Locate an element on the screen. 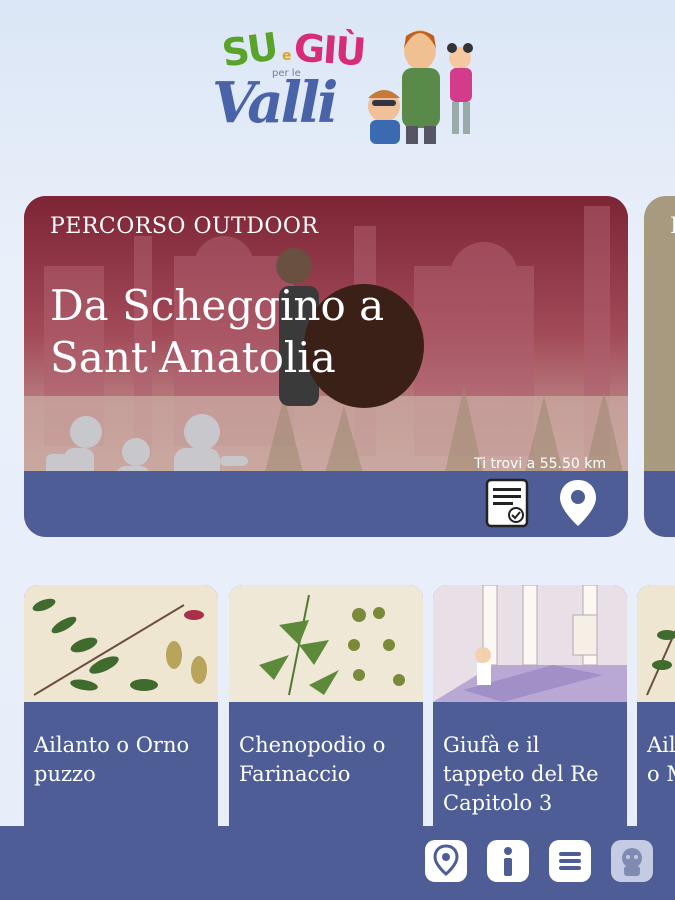  menu-button is located at coordinates (570, 861).